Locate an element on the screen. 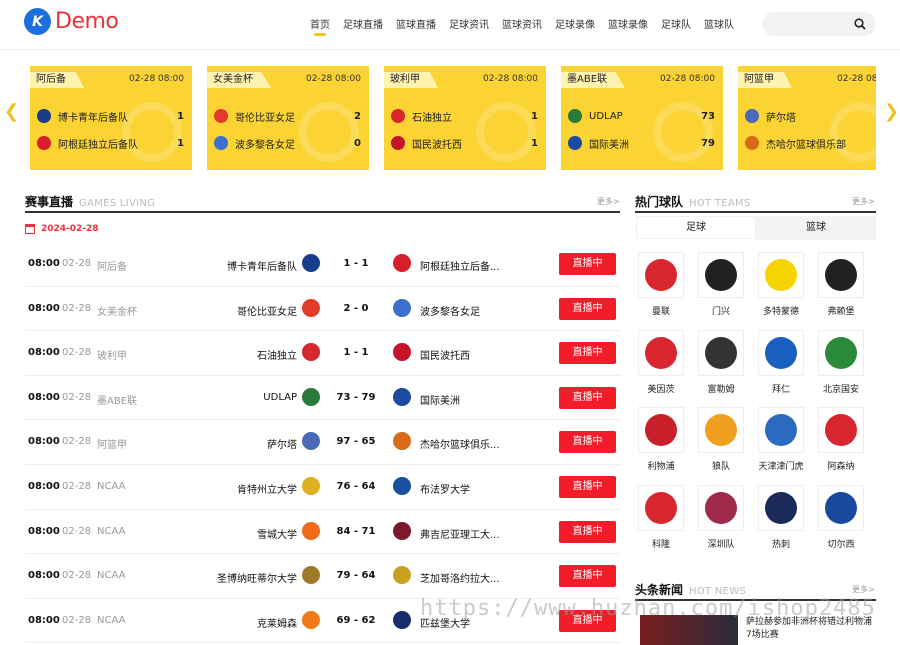 The height and width of the screenshot is (645, 900). team-item: 门兴 is located at coordinates (721, 284).